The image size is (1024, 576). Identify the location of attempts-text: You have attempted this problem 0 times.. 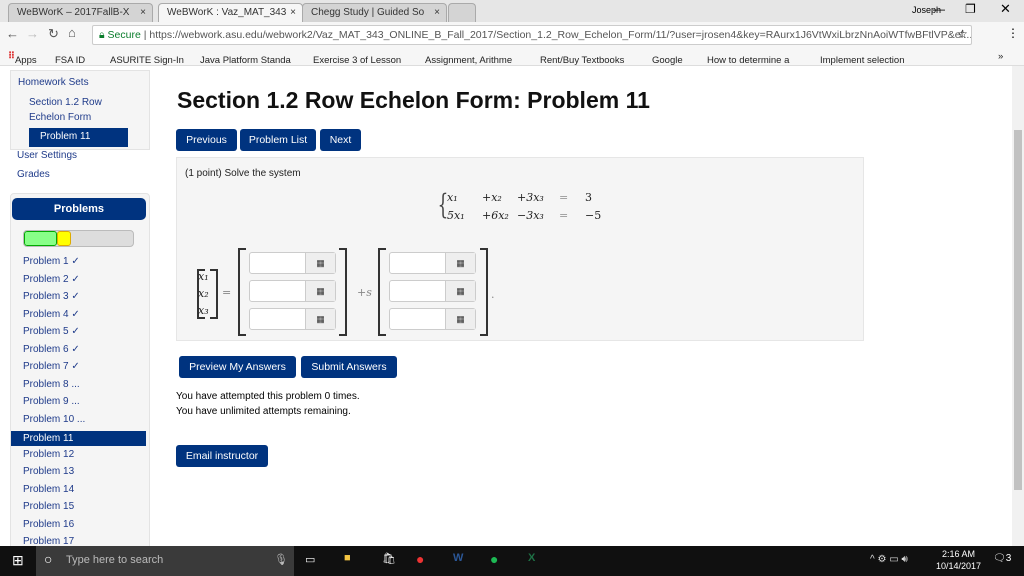
(268, 396).